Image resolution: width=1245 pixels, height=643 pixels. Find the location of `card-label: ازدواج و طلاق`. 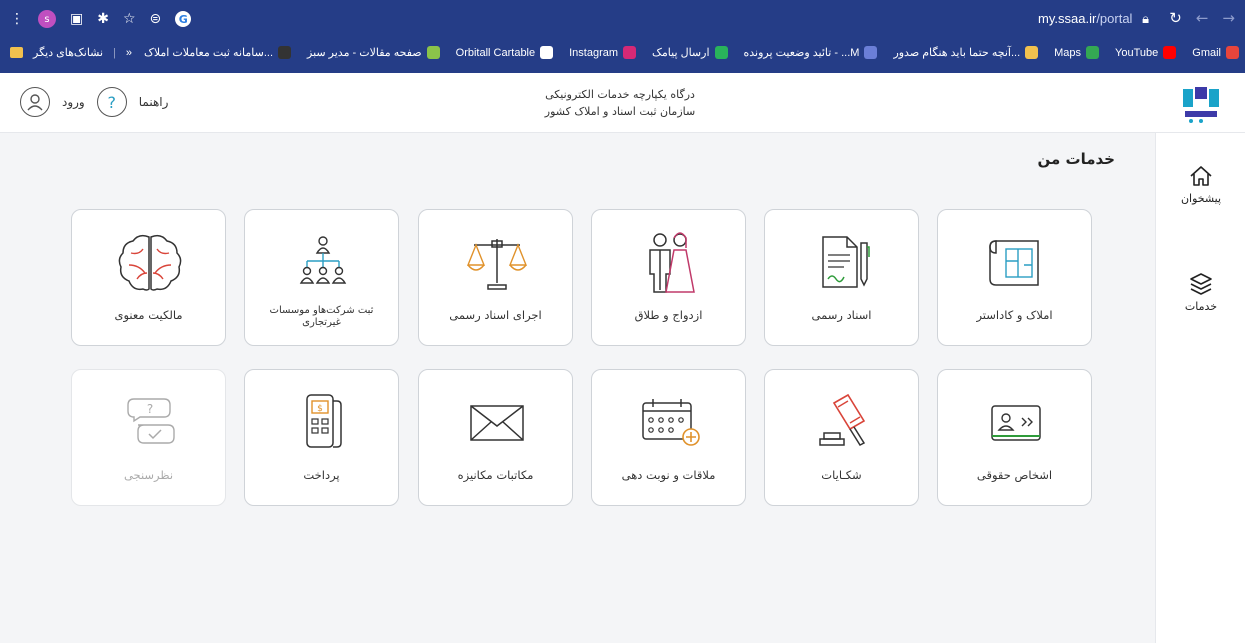

card-label: ازدواج و طلاق is located at coordinates (668, 315).